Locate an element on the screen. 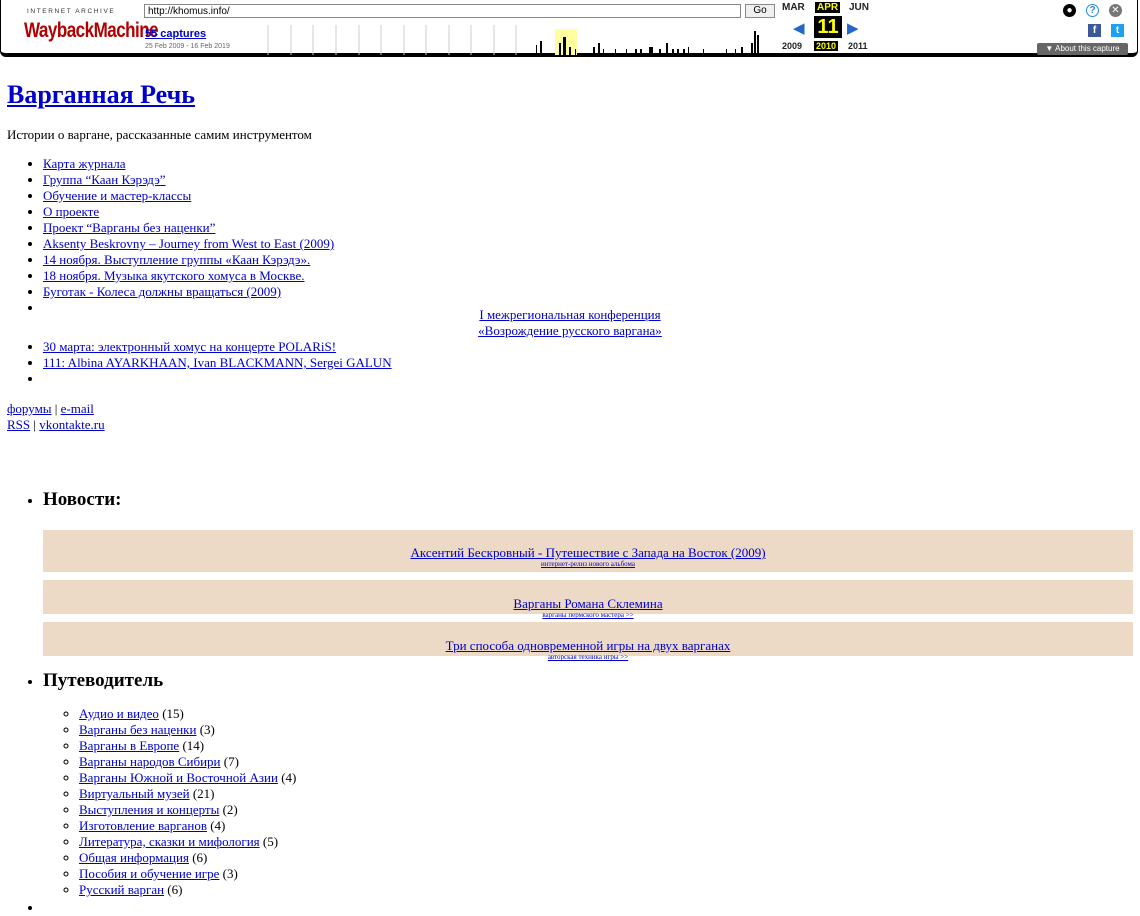 Image resolution: width=1140 pixels, height=916 pixels. next-month-label: JUN is located at coordinates (859, 7).